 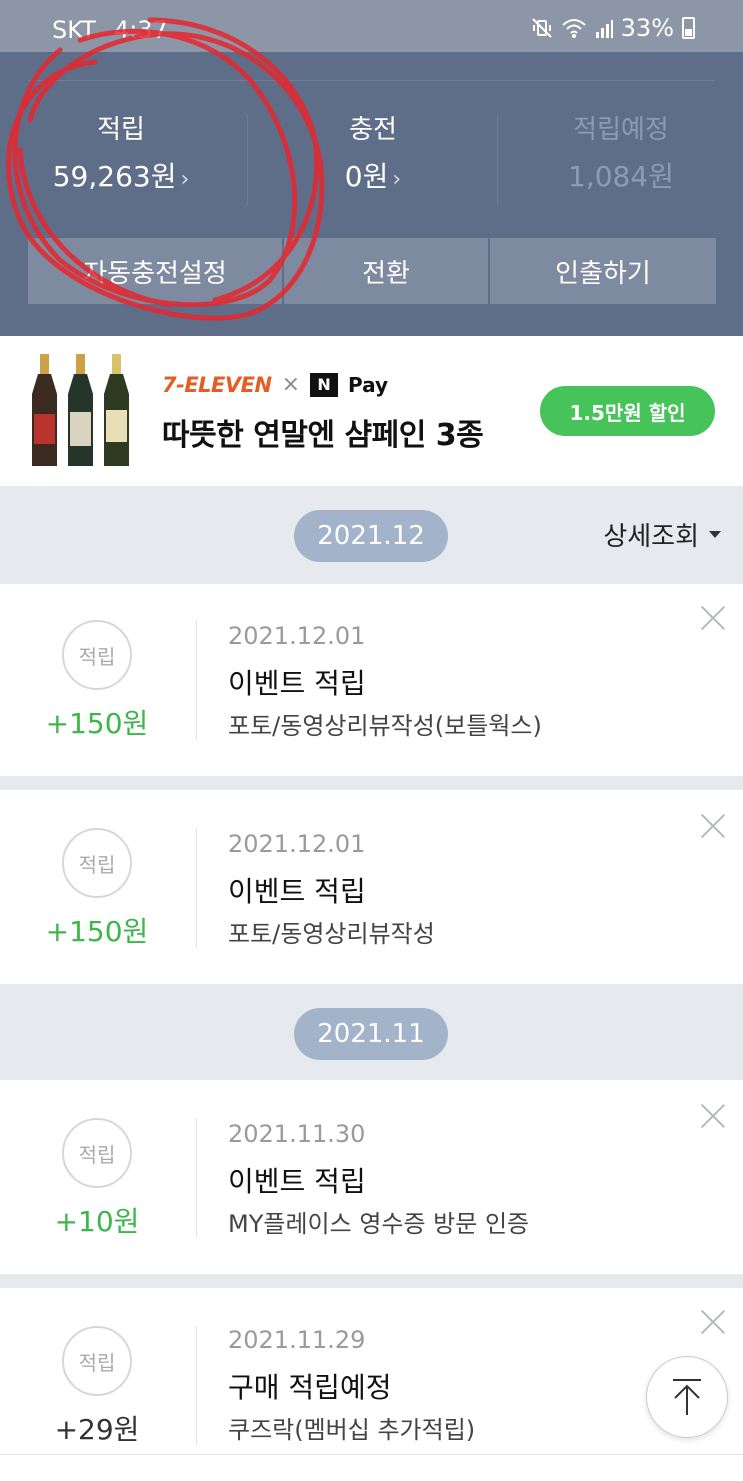 I want to click on arrow-up-icon, so click(x=687, y=1397).